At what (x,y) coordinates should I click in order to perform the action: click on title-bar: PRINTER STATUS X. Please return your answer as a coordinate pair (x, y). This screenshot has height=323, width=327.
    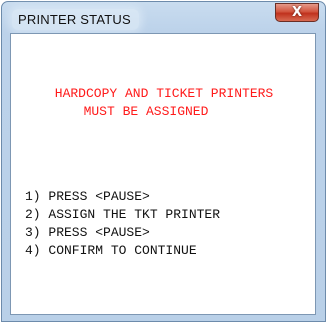
    Looking at the image, I should click on (163, 18).